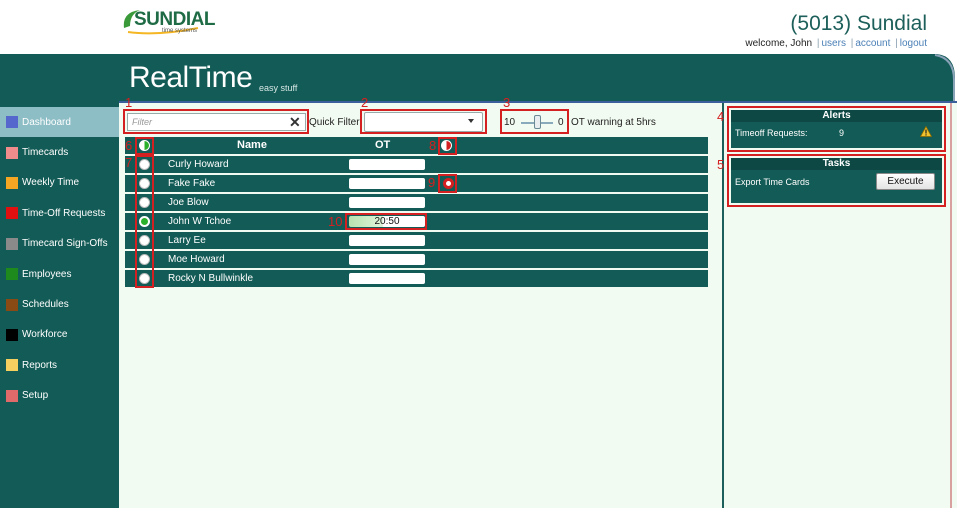  What do you see at coordinates (211, 278) in the screenshot?
I see `employee-name: Rocky N Bullwinkle` at bounding box center [211, 278].